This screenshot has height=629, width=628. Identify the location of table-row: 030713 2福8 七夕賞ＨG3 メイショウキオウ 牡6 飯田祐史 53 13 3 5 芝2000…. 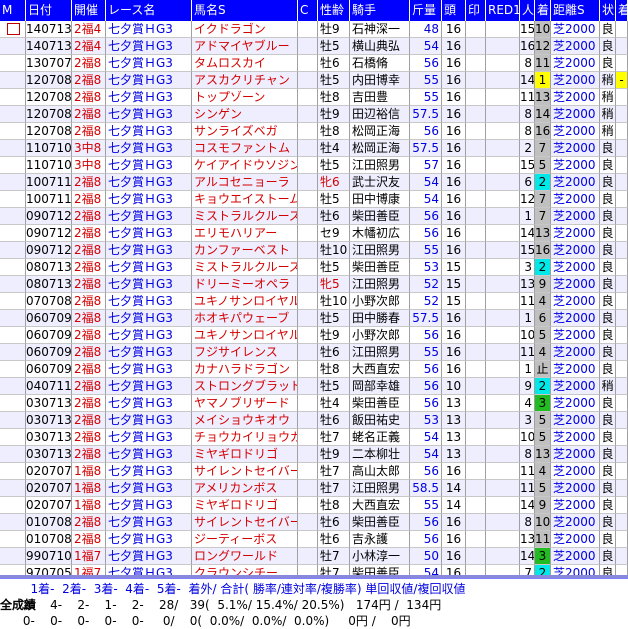
(314, 420).